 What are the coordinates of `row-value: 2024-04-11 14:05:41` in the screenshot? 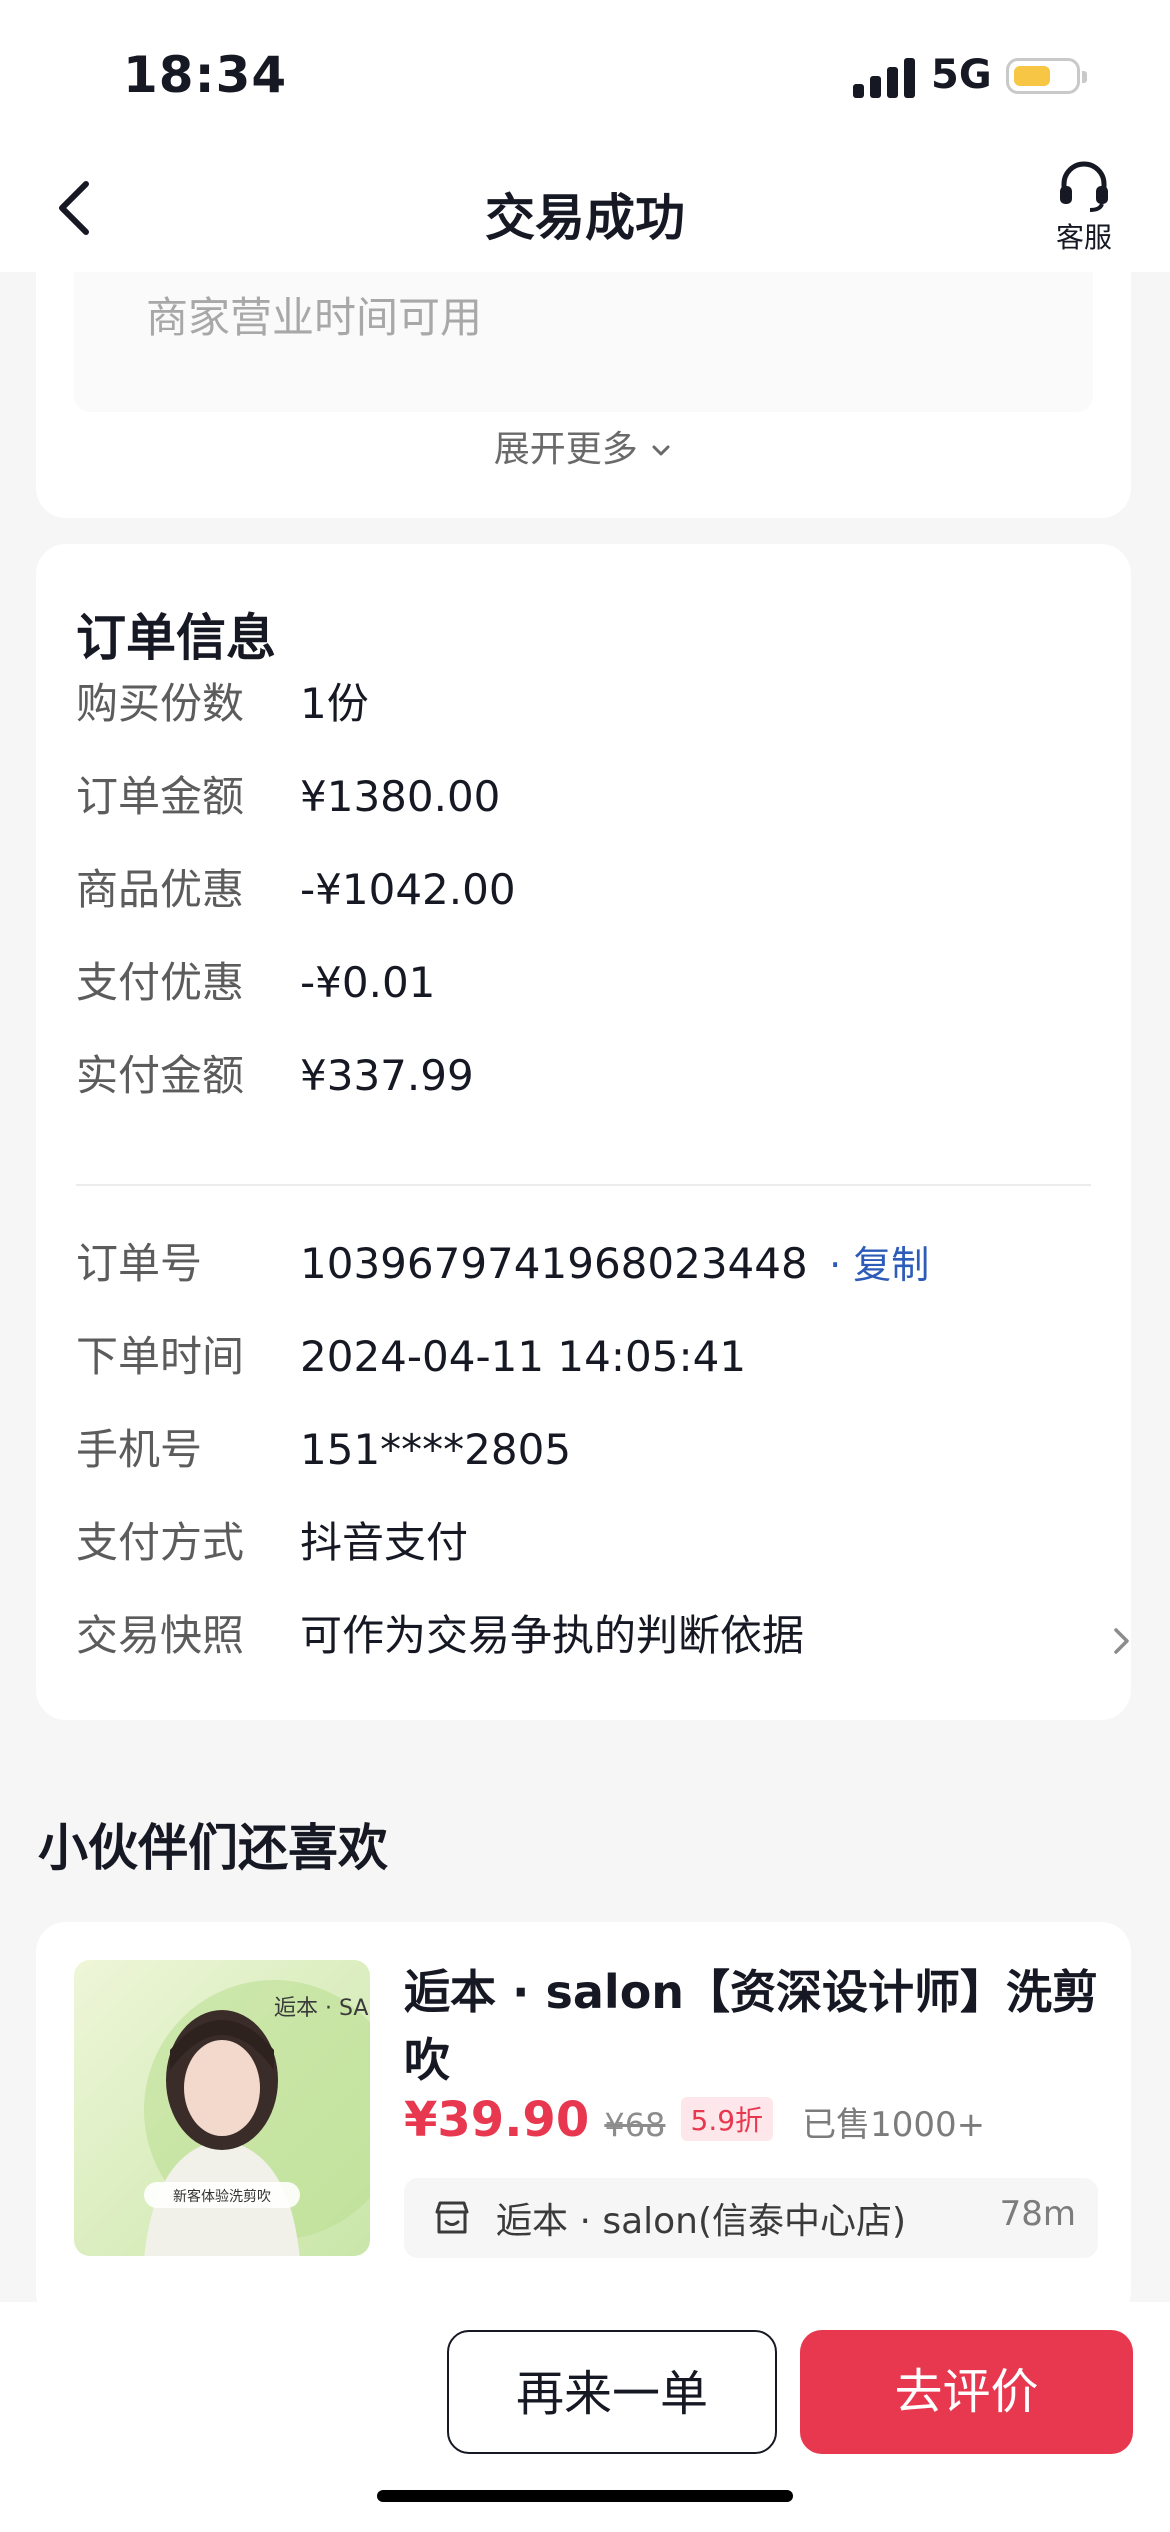 It's located at (523, 1356).